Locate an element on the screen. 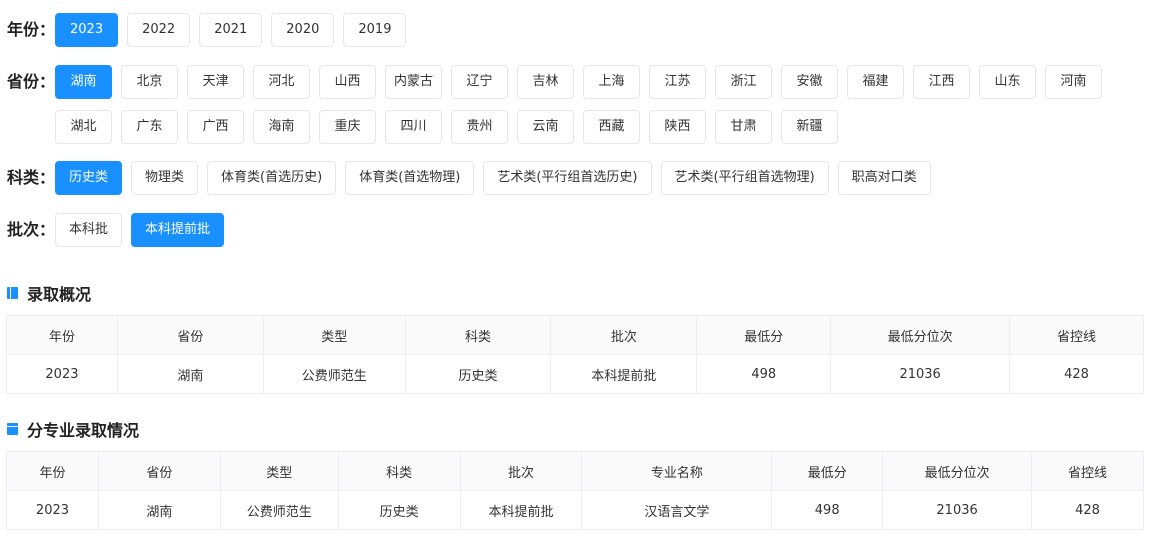  subject-option: 艺术类(平行组首选历史) is located at coordinates (567, 178).